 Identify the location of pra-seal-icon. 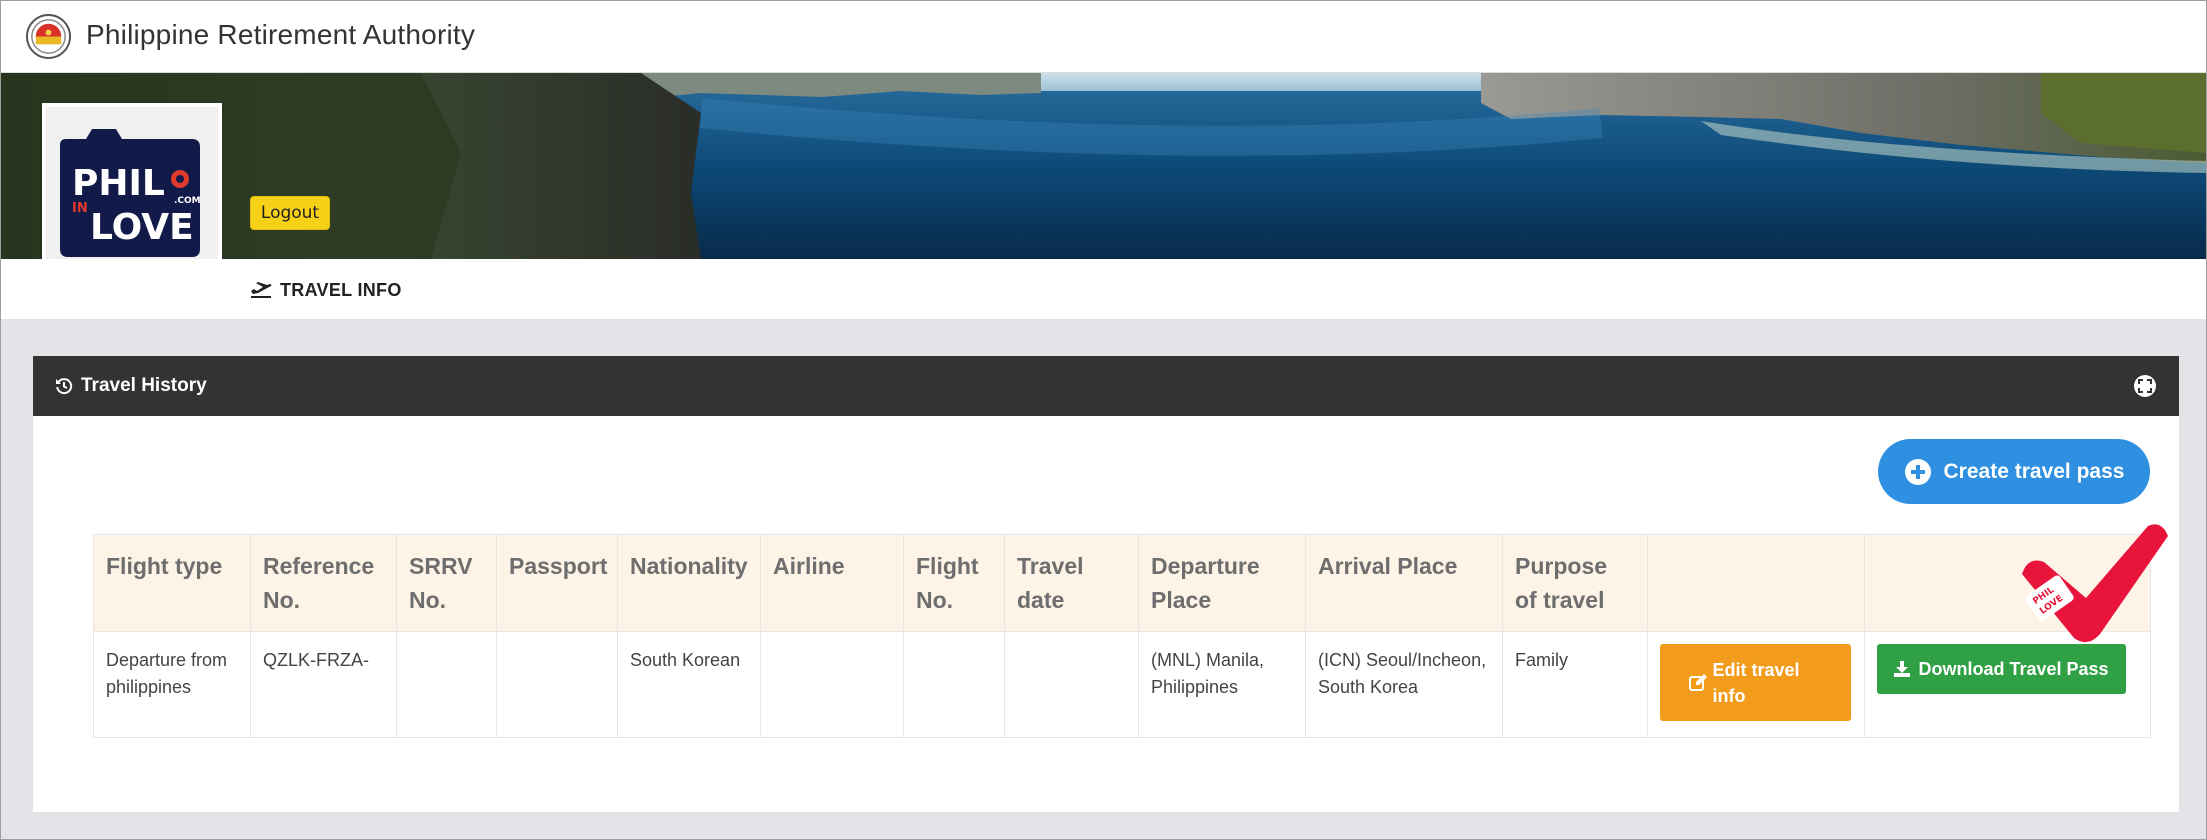
(48, 36).